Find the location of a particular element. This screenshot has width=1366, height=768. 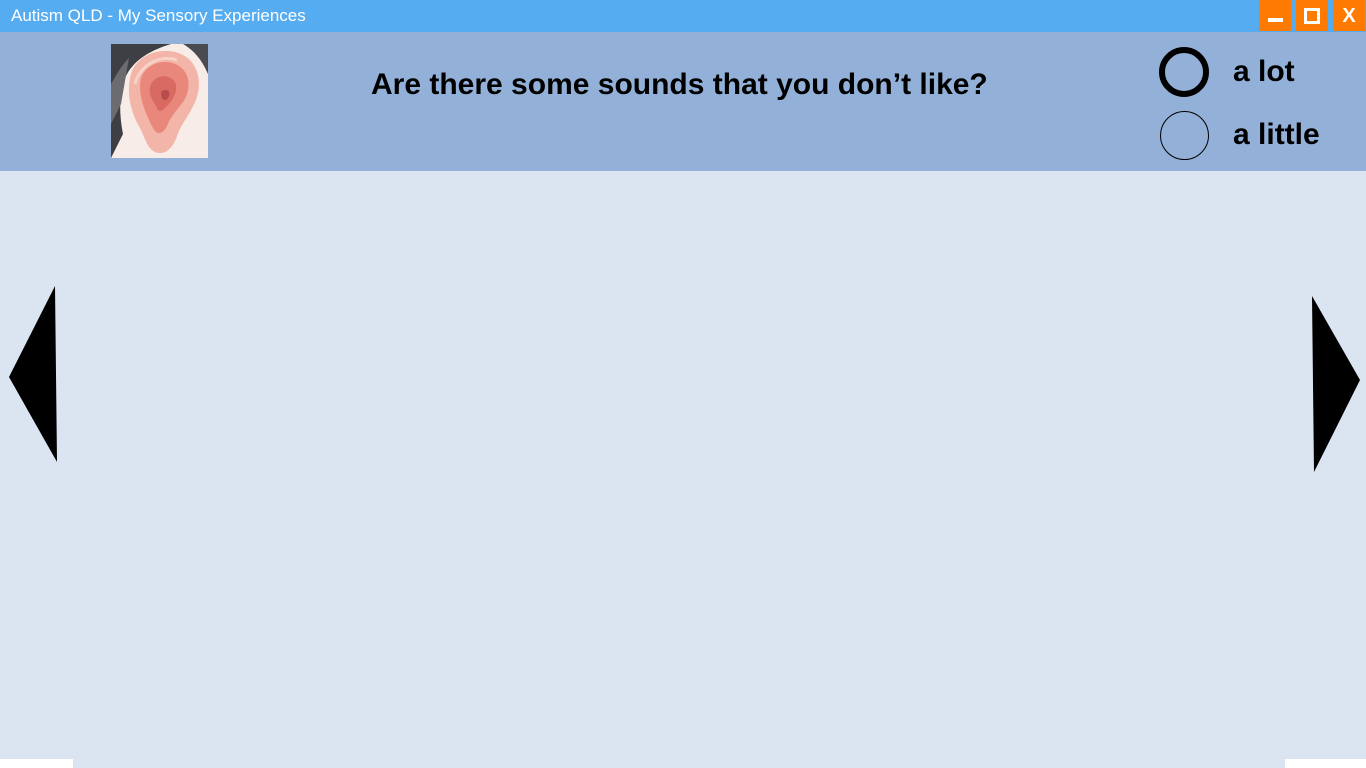

radio-a-little is located at coordinates (1184, 135).